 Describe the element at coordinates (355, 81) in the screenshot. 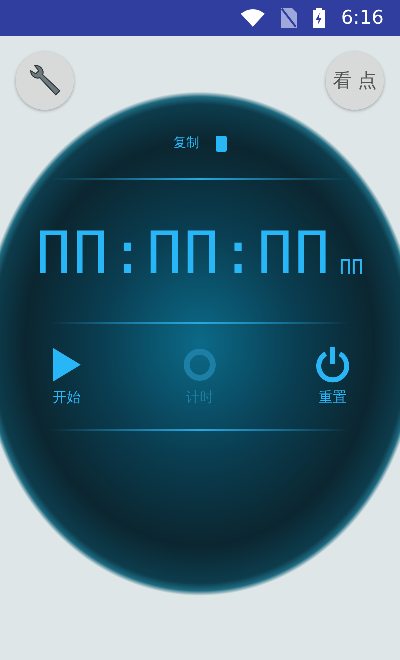

I see `news-button: 看 点` at that location.